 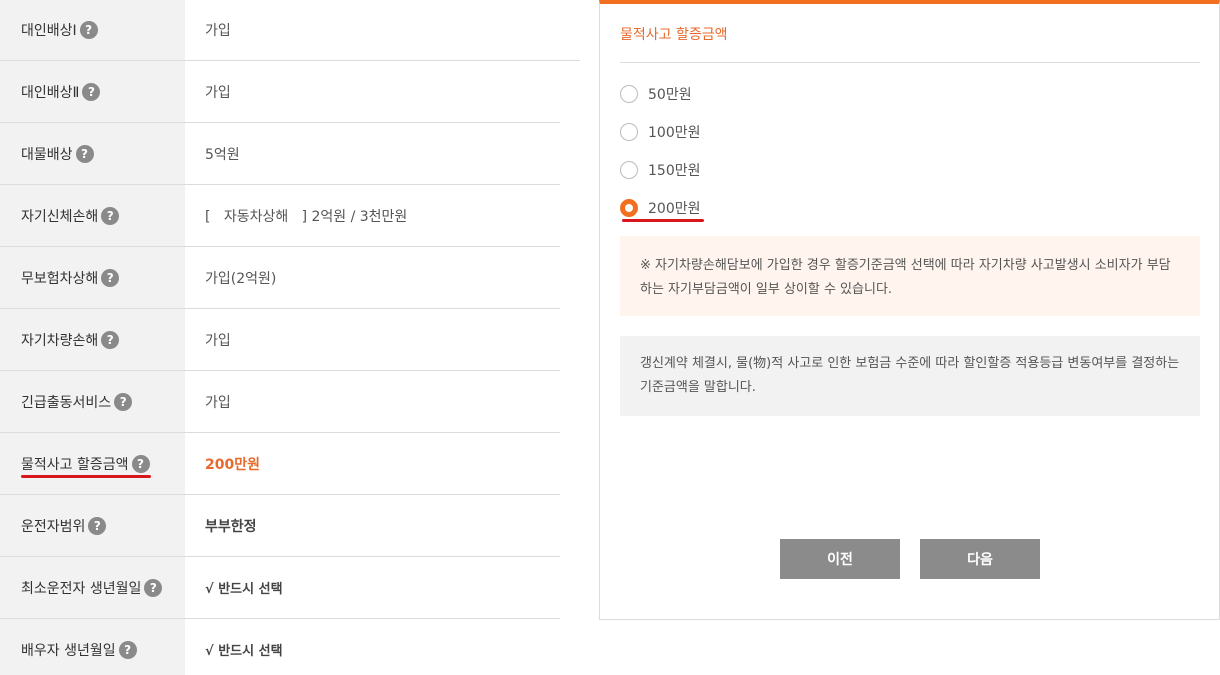 I want to click on coverage-amount: 2억원 / 3천만원, so click(x=359, y=216).